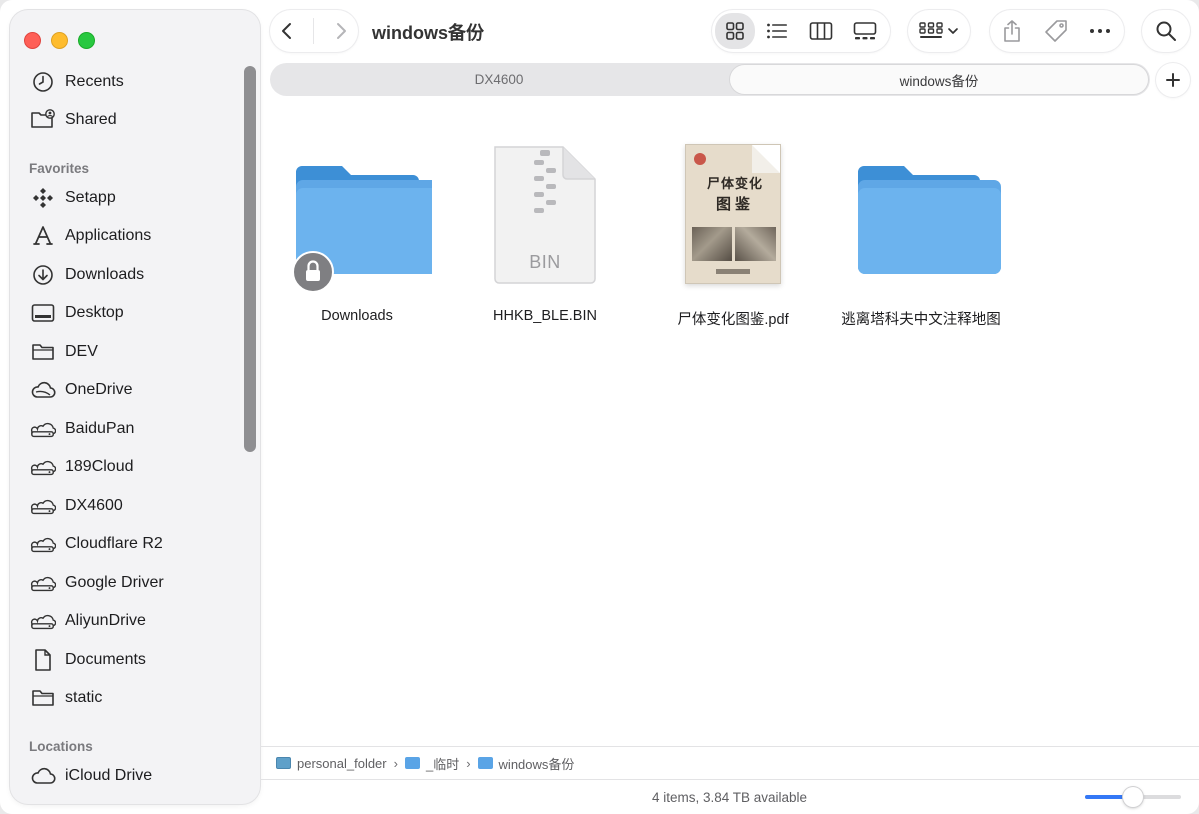  I want to click on path-bar: personal_folder › _临时 › windows备份, so click(729, 763).